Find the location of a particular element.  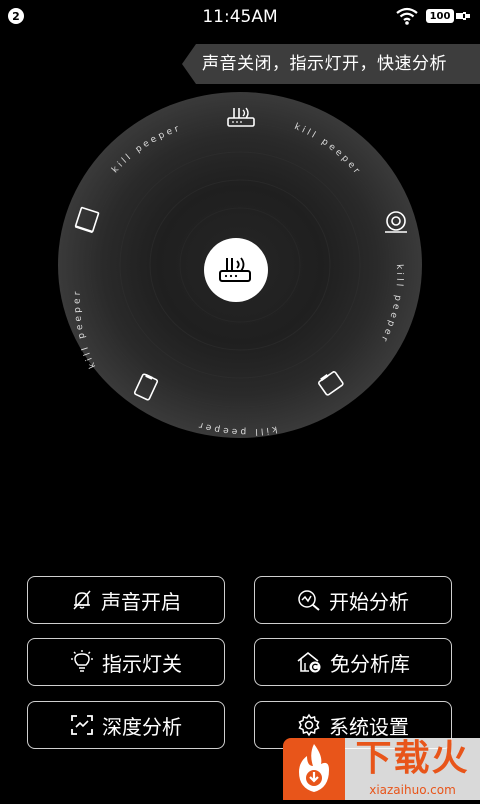

bell-off-icon is located at coordinates (82, 600).